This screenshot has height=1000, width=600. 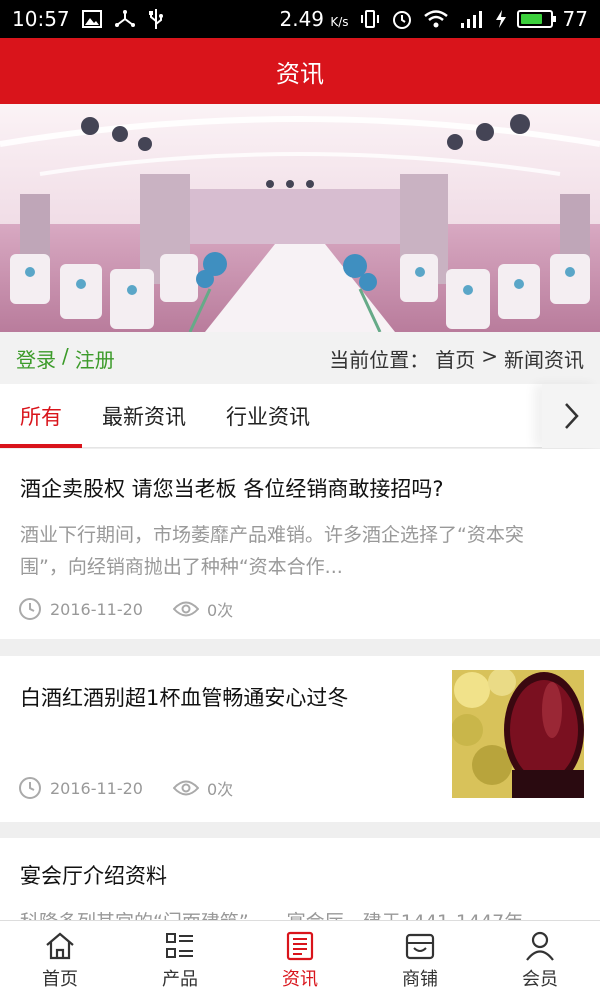 What do you see at coordinates (60, 979) in the screenshot?
I see `nav-label: 首页` at bounding box center [60, 979].